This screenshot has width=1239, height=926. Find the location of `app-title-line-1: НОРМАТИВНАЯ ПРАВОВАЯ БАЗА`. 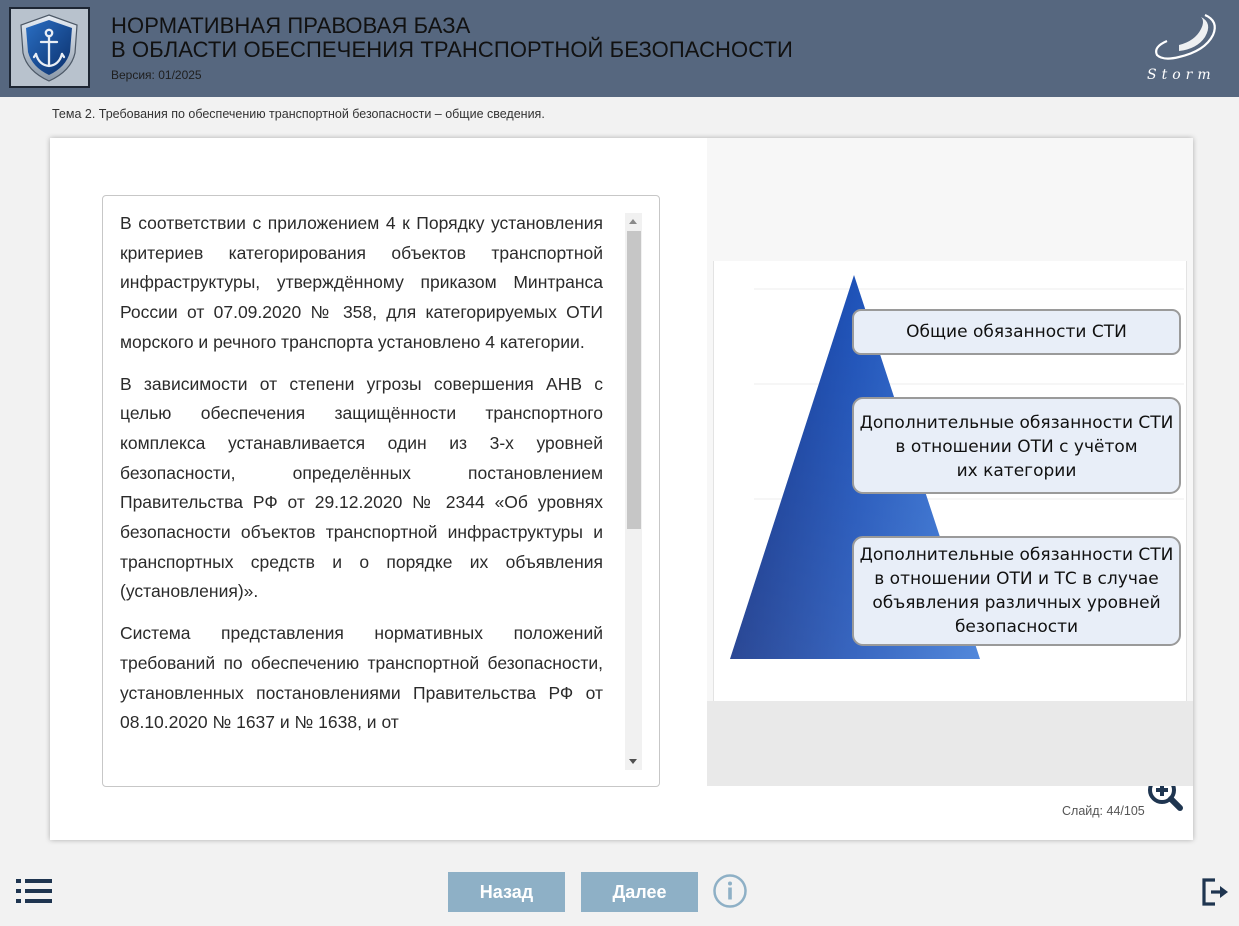

app-title-line-1: НОРМАТИВНАЯ ПРАВОВАЯ БАЗА is located at coordinates (291, 25).